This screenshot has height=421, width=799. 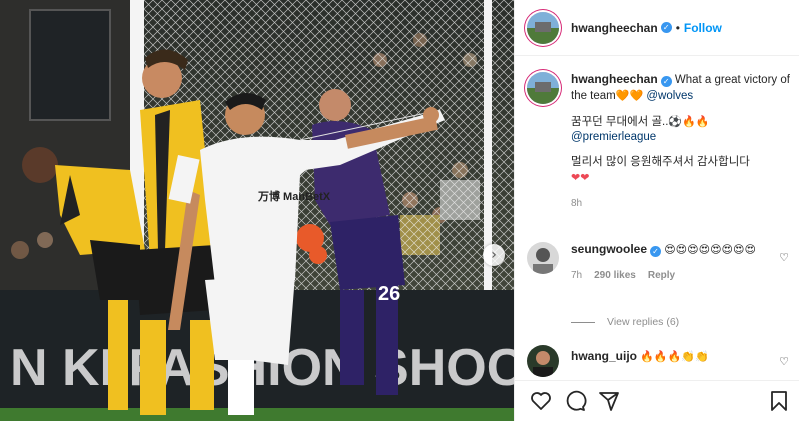 I want to click on mention-wolves-link: @wolves, so click(x=669, y=96).